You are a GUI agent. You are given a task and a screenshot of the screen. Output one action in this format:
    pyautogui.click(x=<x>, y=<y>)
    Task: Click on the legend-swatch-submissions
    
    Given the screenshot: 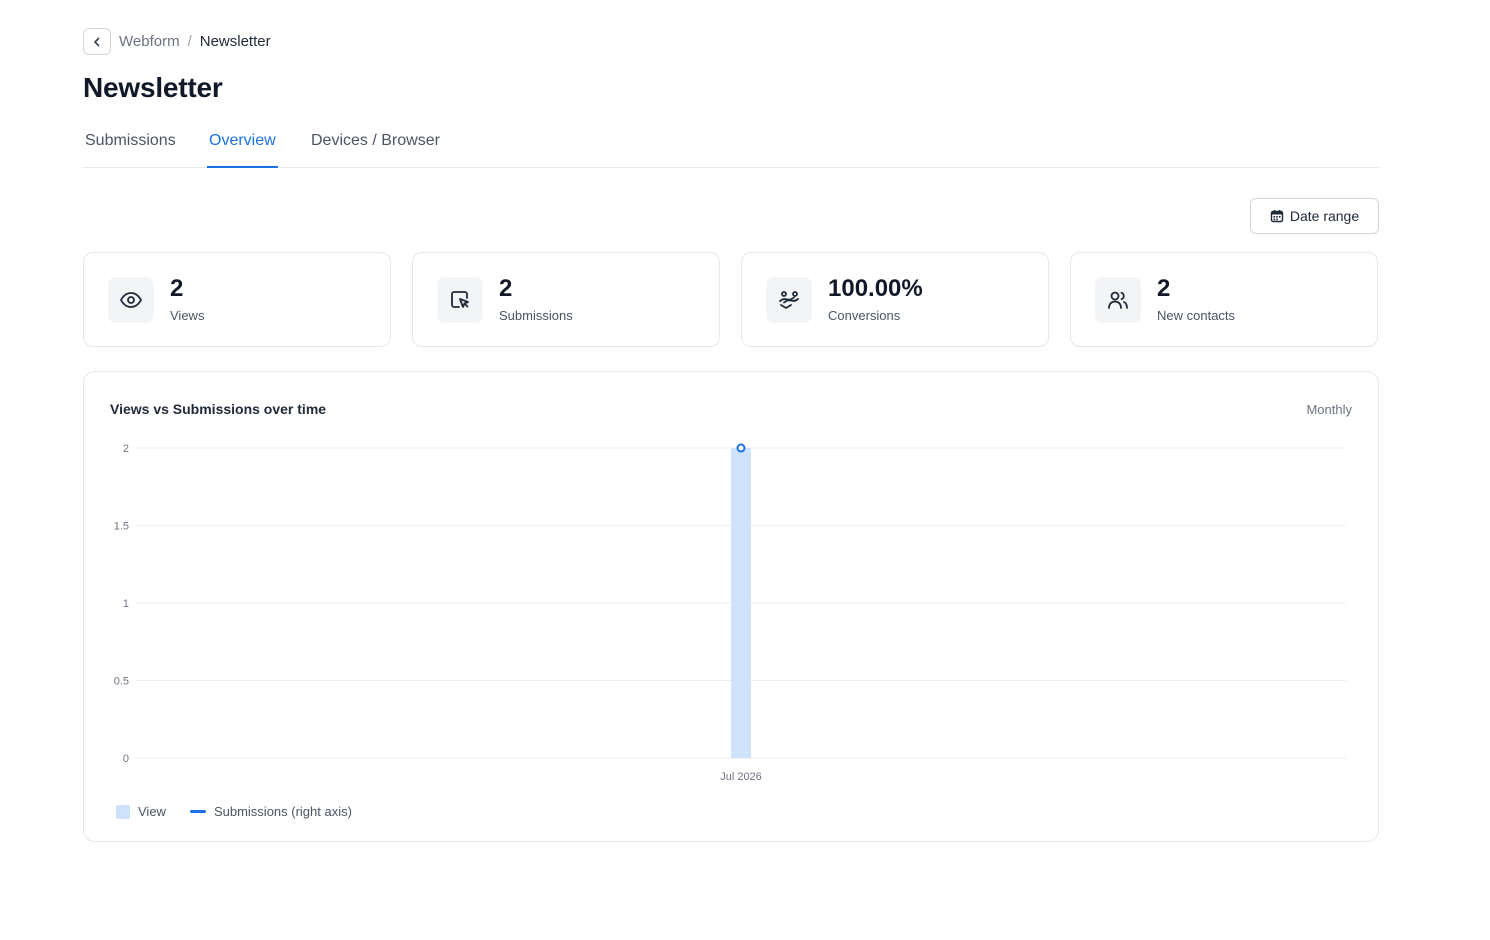 What is the action you would take?
    pyautogui.click(x=197, y=811)
    